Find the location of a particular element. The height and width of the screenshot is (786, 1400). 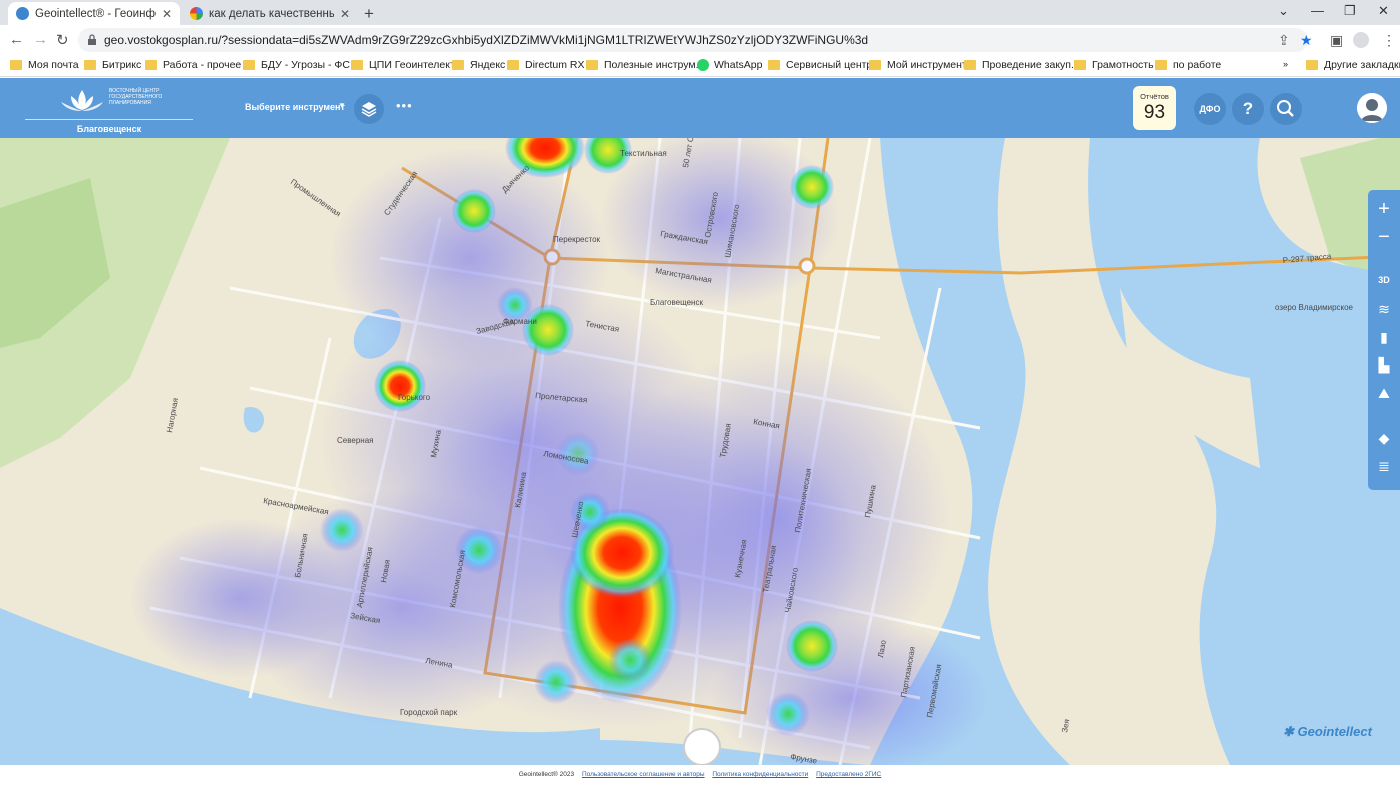

layers-button is located at coordinates (369, 109).